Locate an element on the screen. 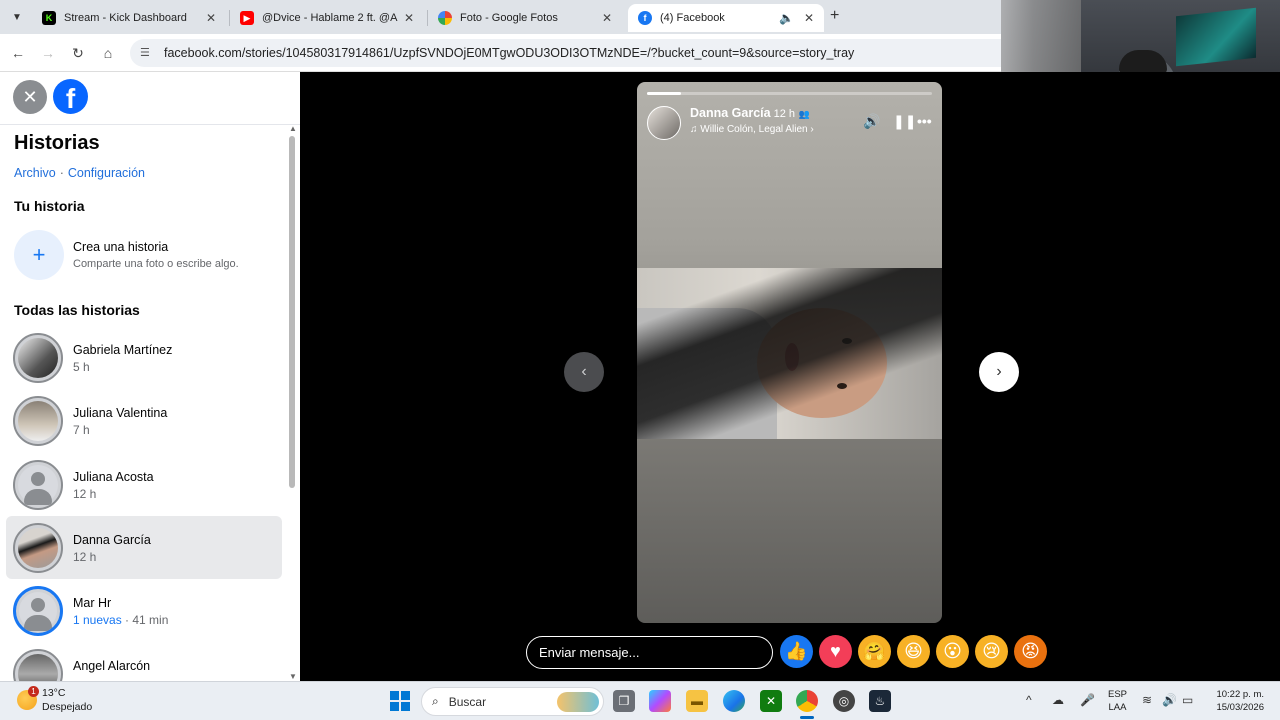  wow-icon: 😮 is located at coordinates (952, 651).